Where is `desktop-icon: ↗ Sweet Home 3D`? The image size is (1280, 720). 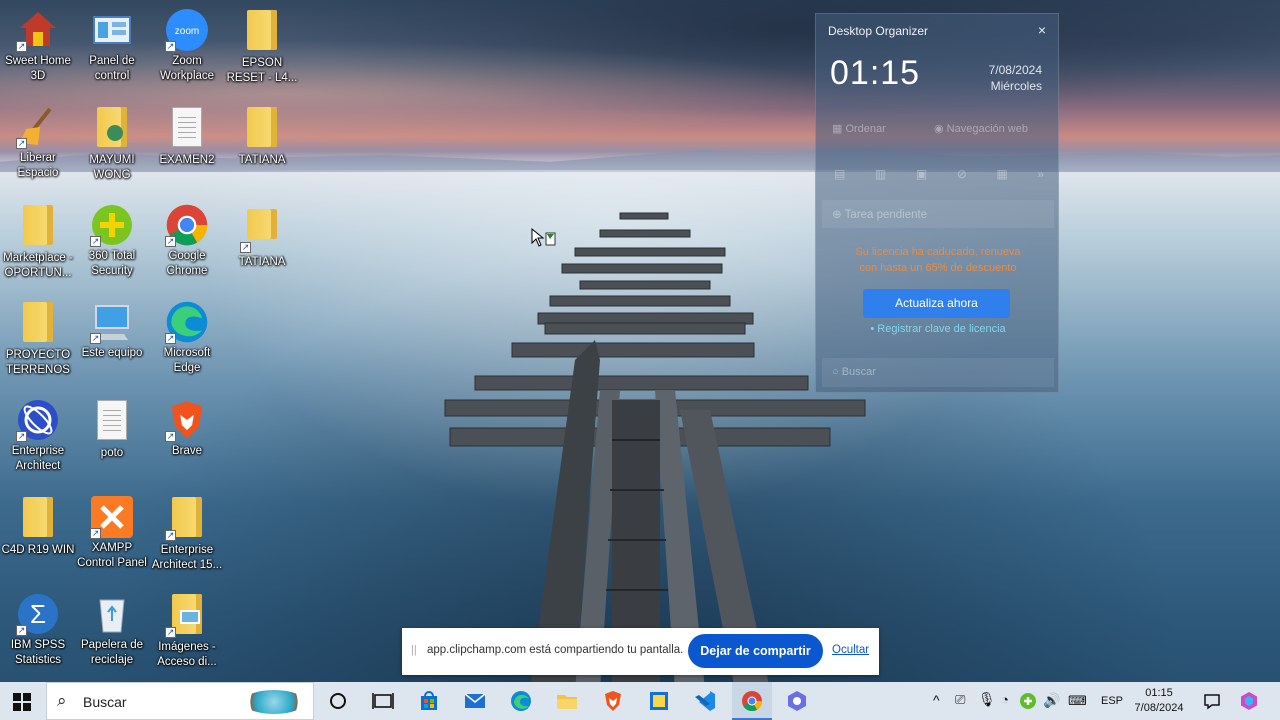 desktop-icon: ↗ Sweet Home 3D is located at coordinates (38, 46).